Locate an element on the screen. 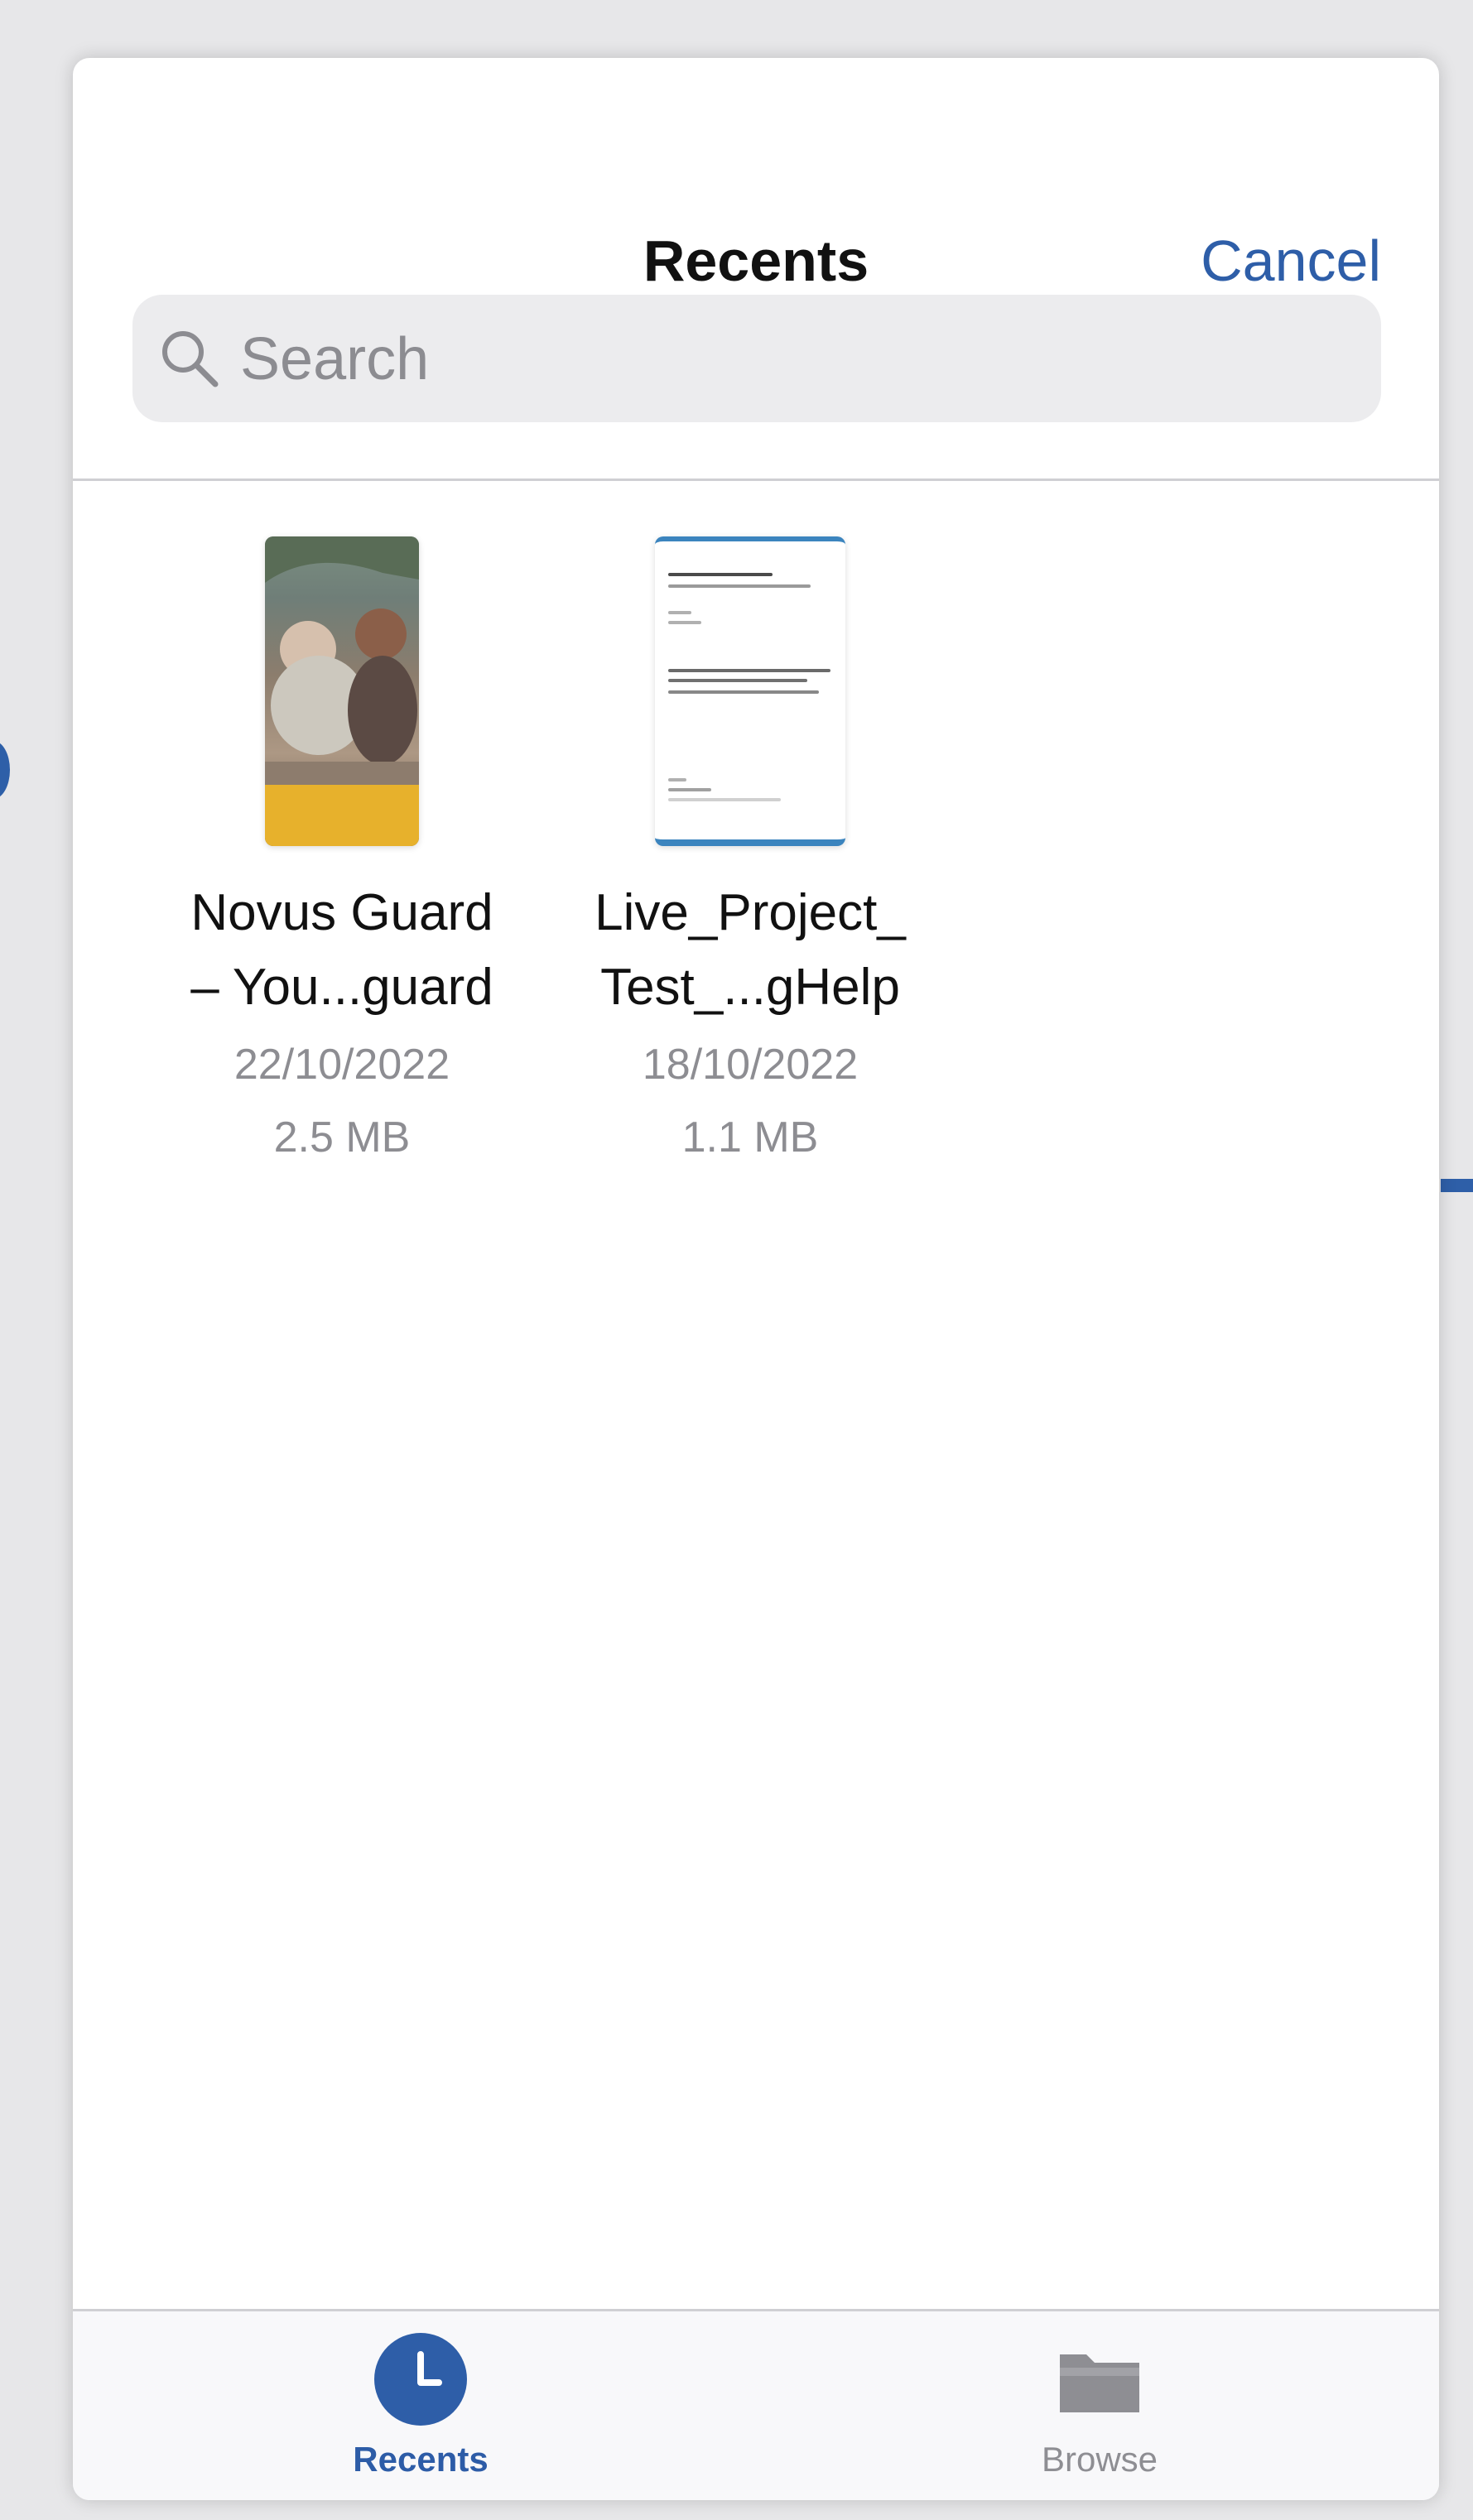  file-date: 22/10/2022 is located at coordinates (341, 1065).